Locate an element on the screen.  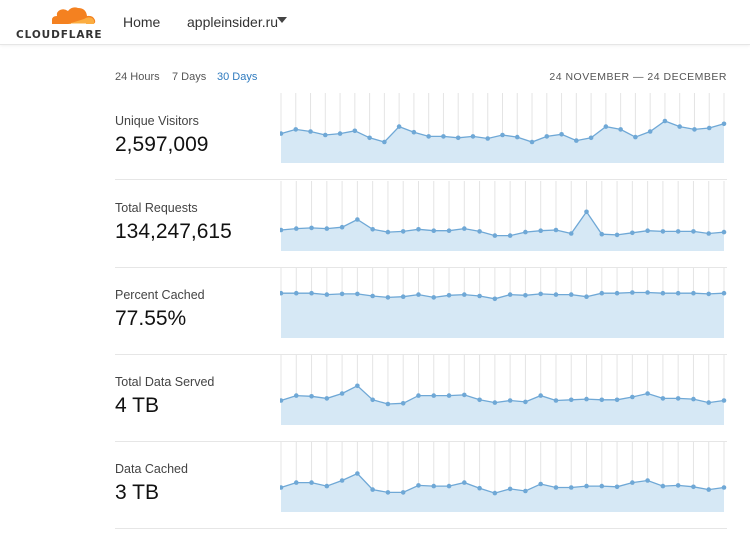
metric-row-total-requests: Total Requests 134,247,615 is located at coordinates (421, 223).